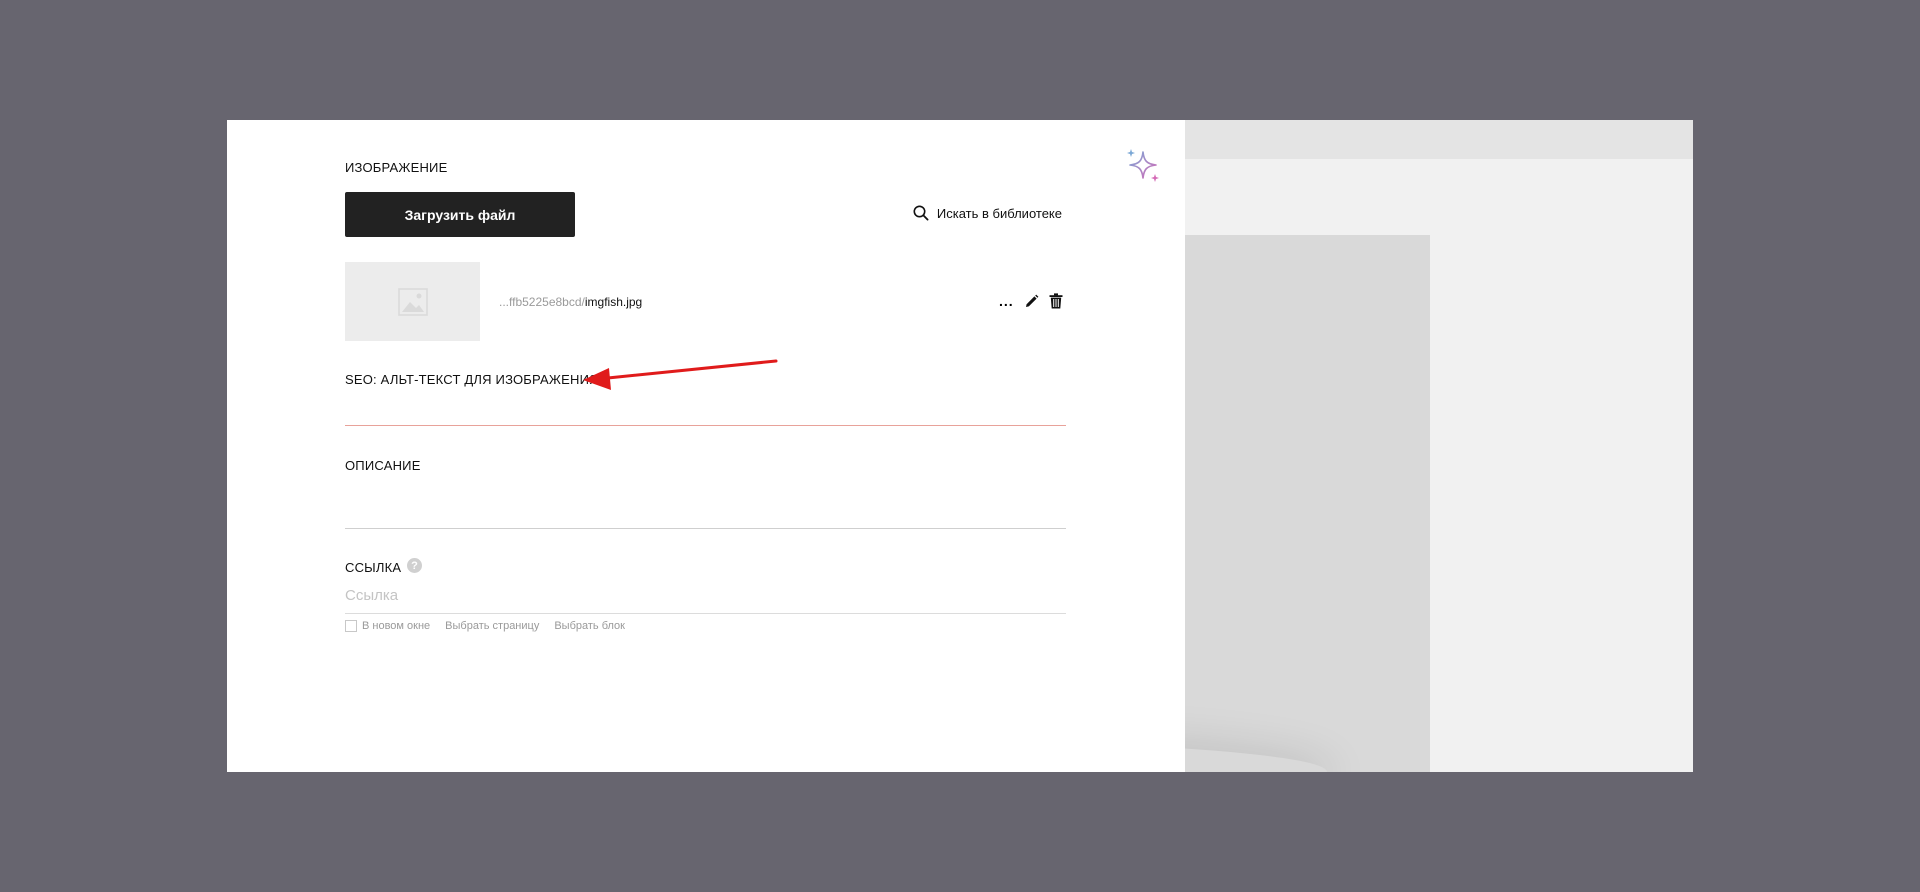  I want to click on search-library-link: Искать в библиотеке, so click(987, 213).